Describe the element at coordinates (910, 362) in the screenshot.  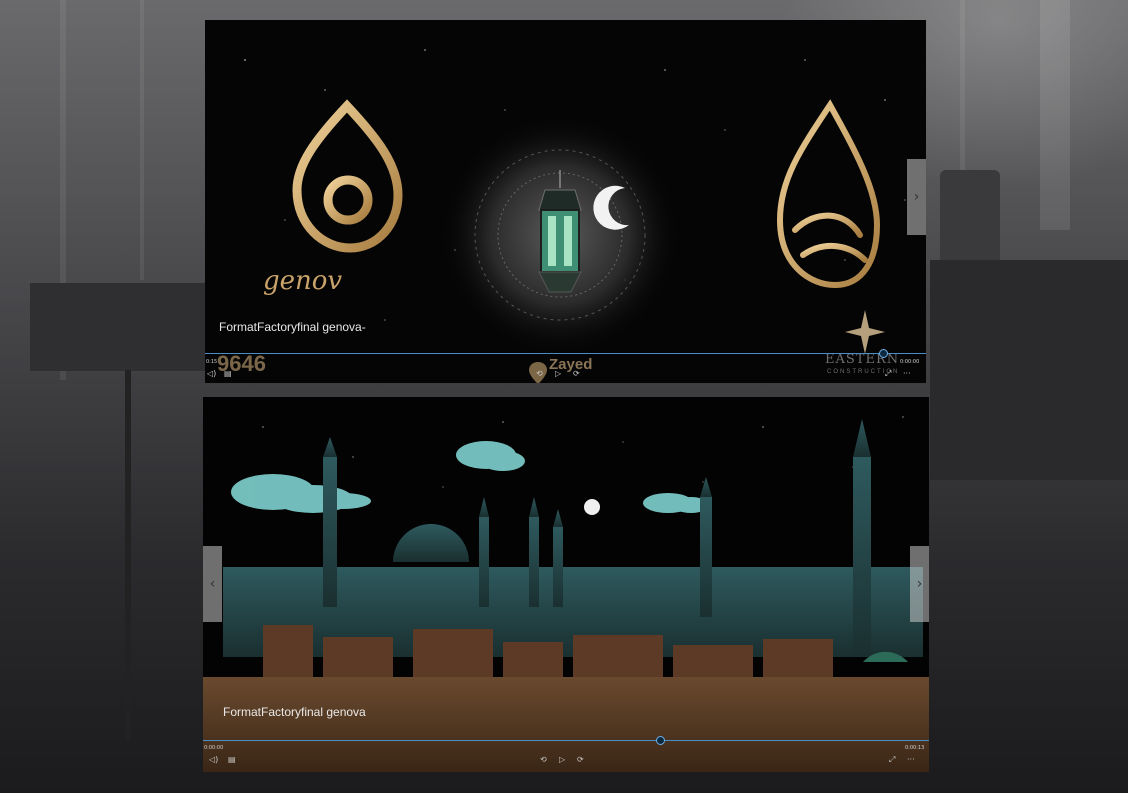
I see `time-remaining: 0:00:00` at that location.